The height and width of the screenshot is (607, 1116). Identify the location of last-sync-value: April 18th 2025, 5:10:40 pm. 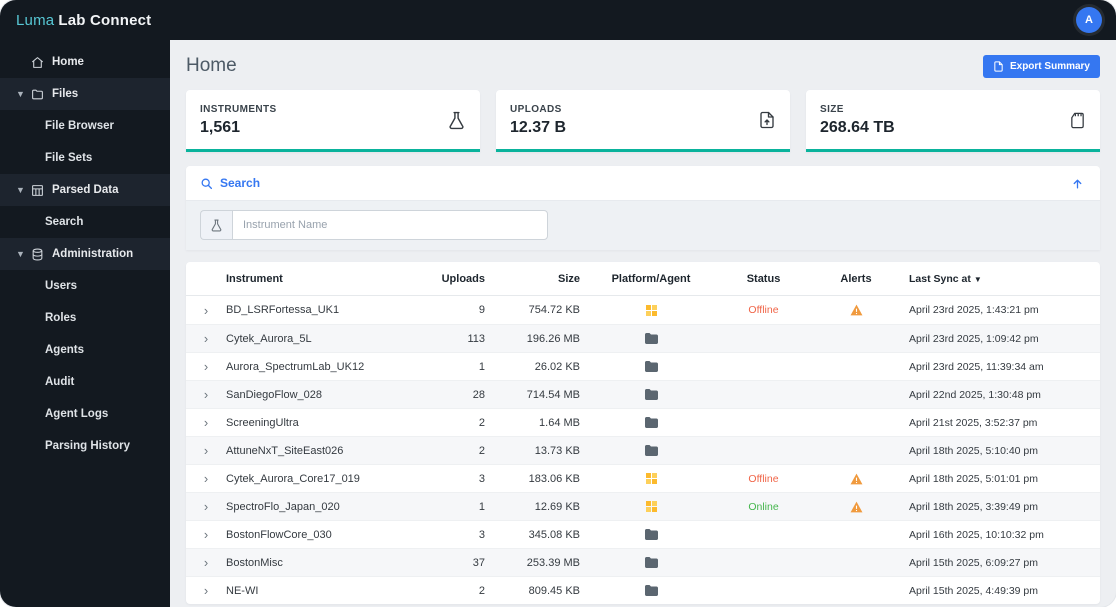
(974, 450).